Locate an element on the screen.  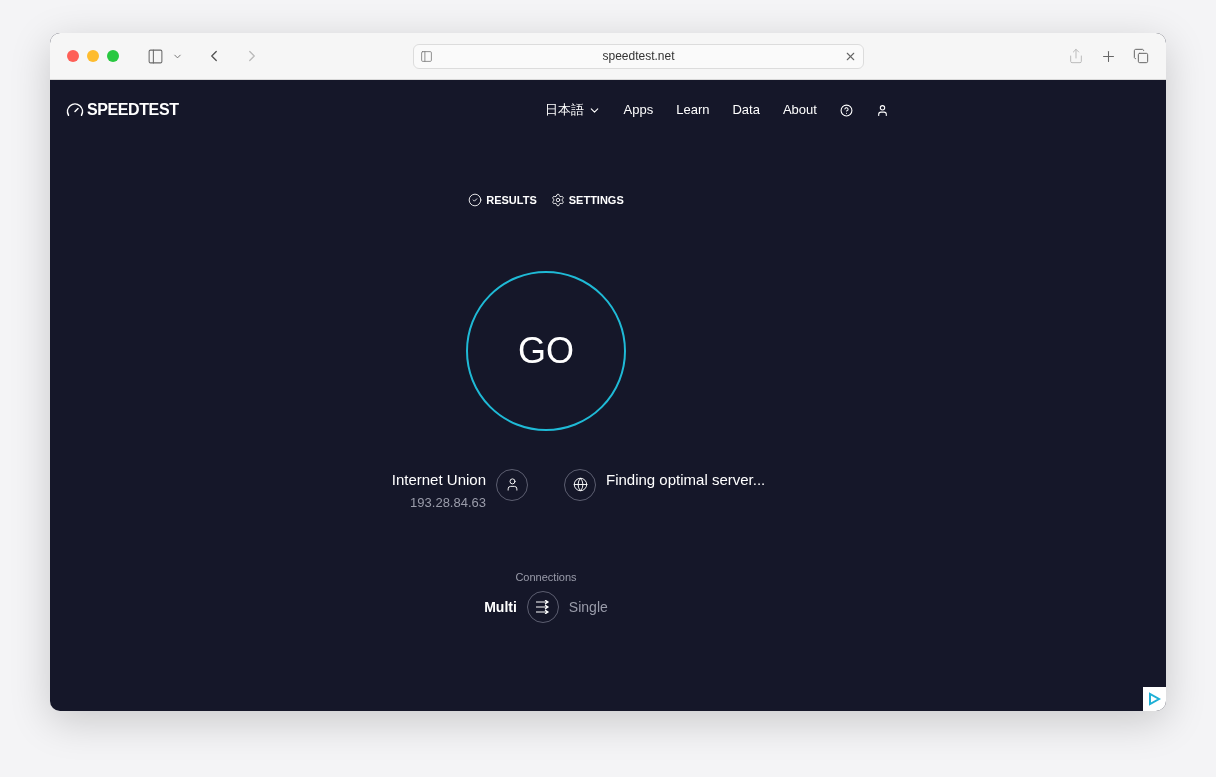
connection-option: Multi is located at coordinates (500, 607).